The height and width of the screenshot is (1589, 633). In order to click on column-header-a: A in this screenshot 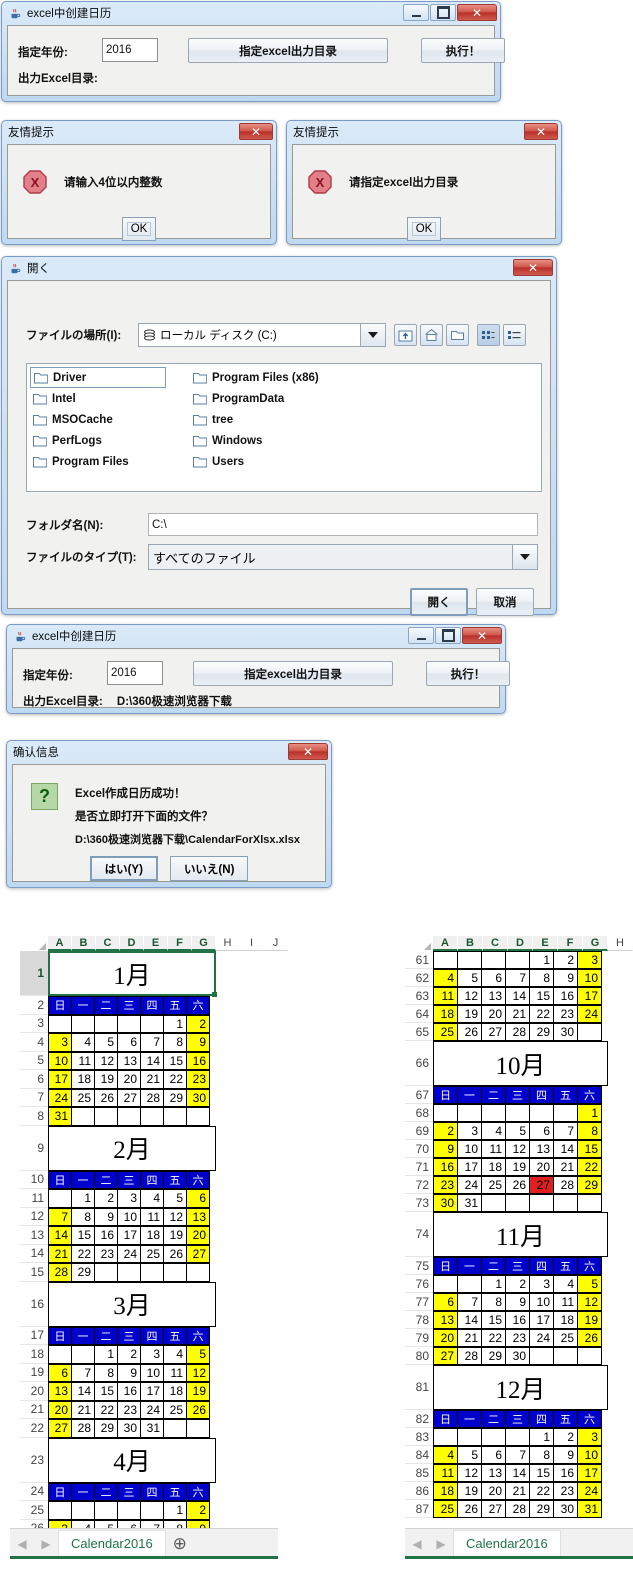, I will do `click(60, 943)`.